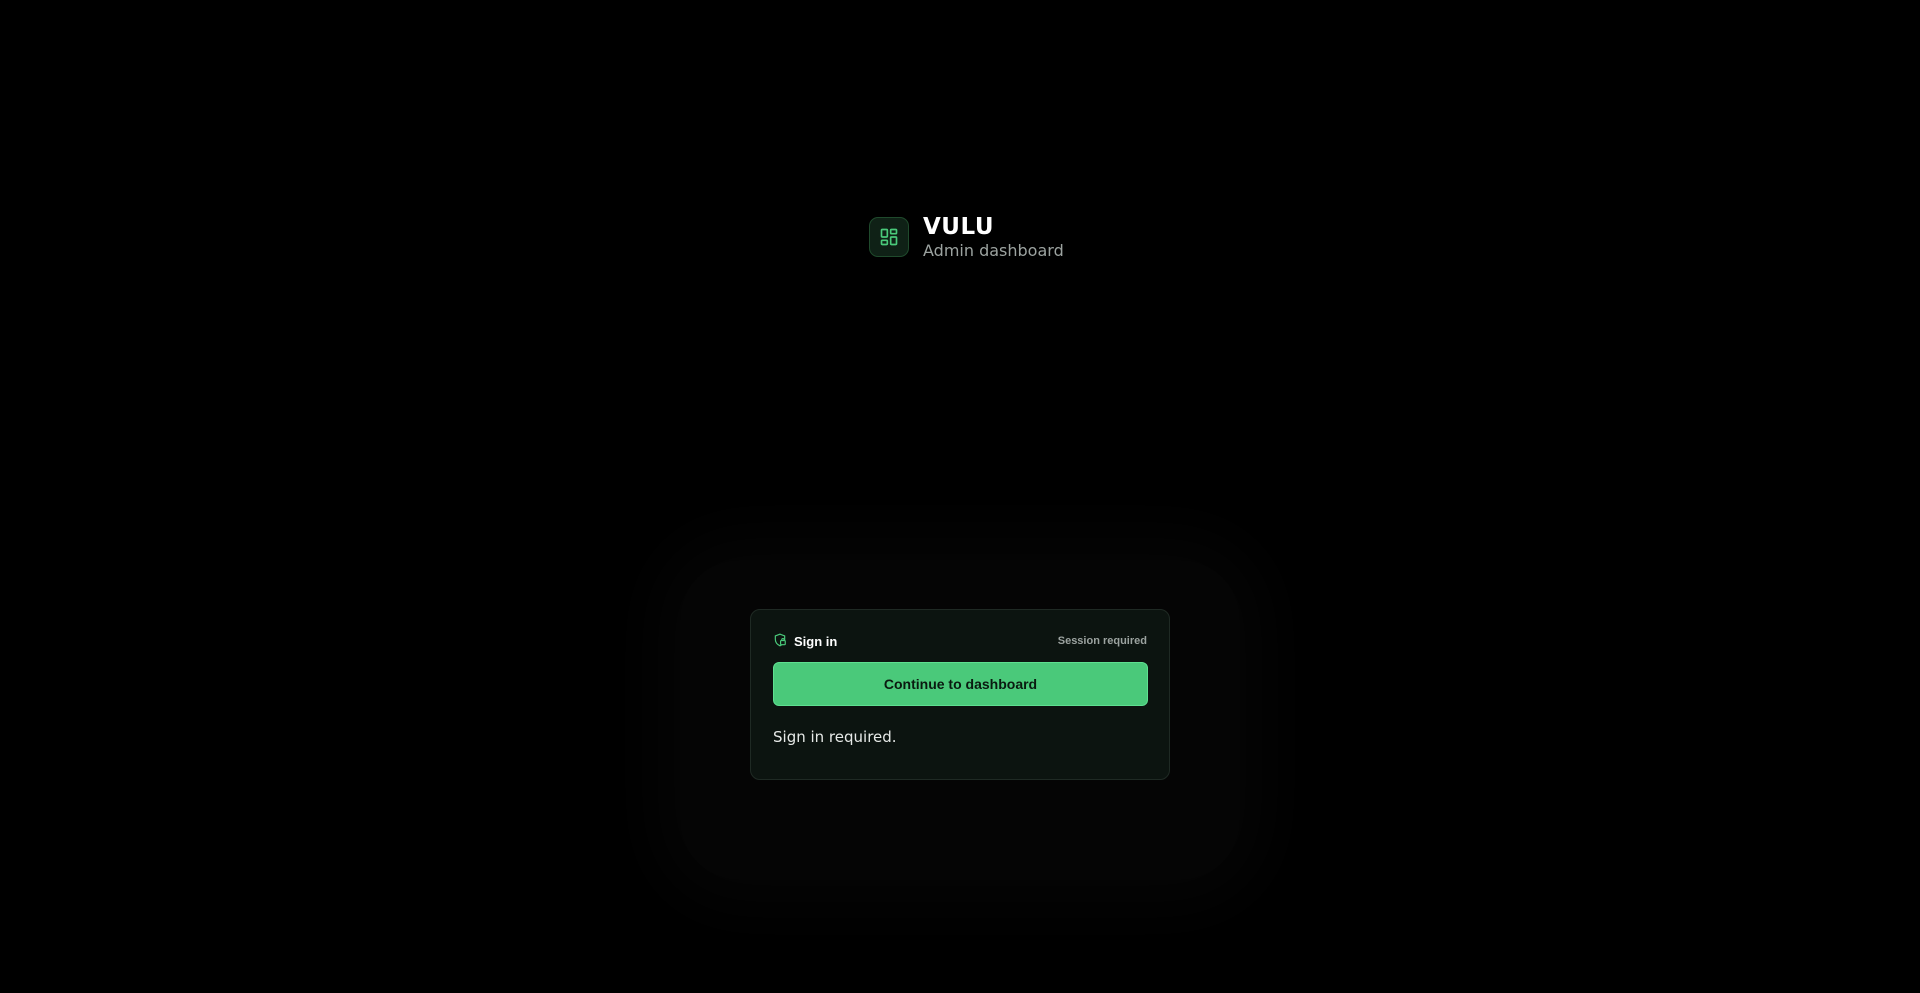 The width and height of the screenshot is (1920, 993). What do you see at coordinates (835, 737) in the screenshot?
I see `signin-status-message: Sign in required.` at bounding box center [835, 737].